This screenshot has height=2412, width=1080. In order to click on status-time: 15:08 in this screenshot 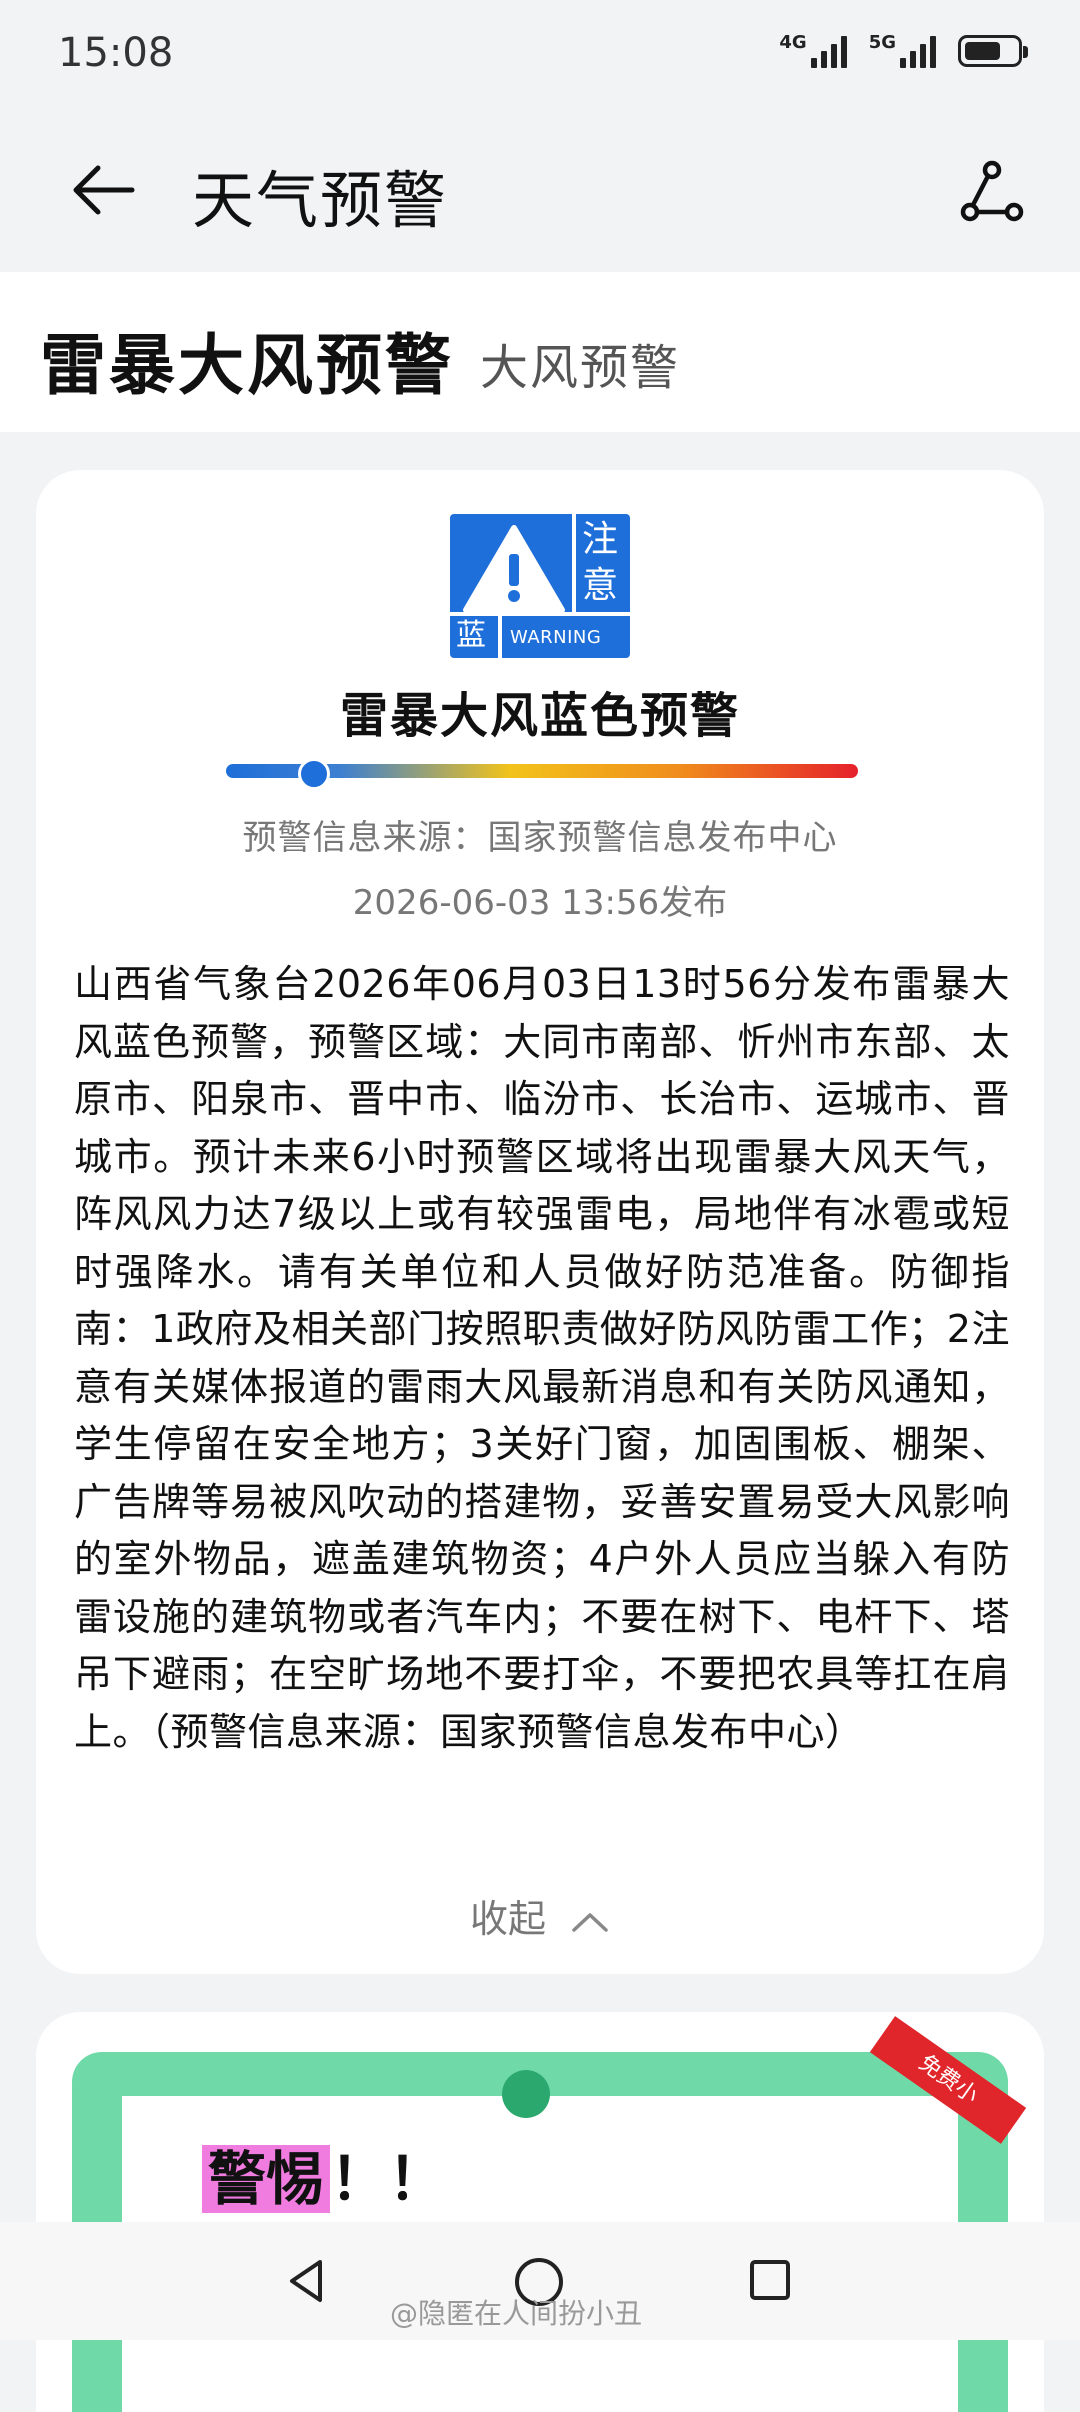, I will do `click(116, 53)`.